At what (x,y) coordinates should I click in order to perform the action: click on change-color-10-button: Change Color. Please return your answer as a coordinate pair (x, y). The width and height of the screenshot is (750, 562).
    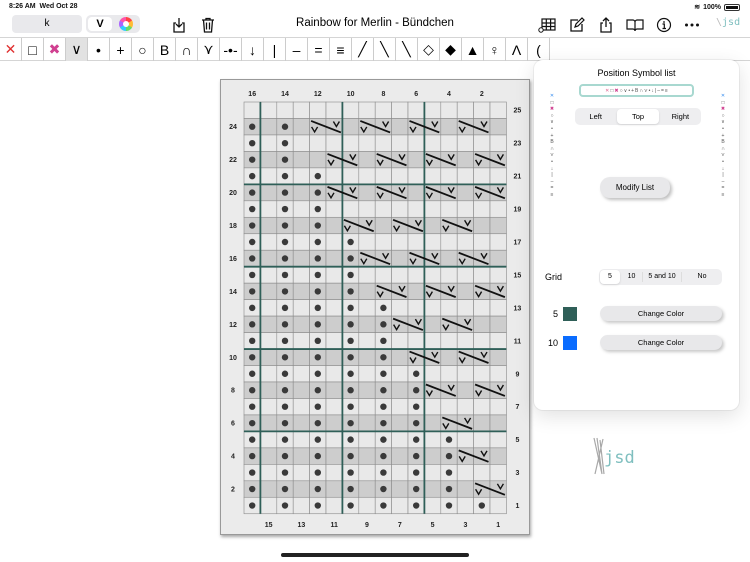
    Looking at the image, I should click on (661, 342).